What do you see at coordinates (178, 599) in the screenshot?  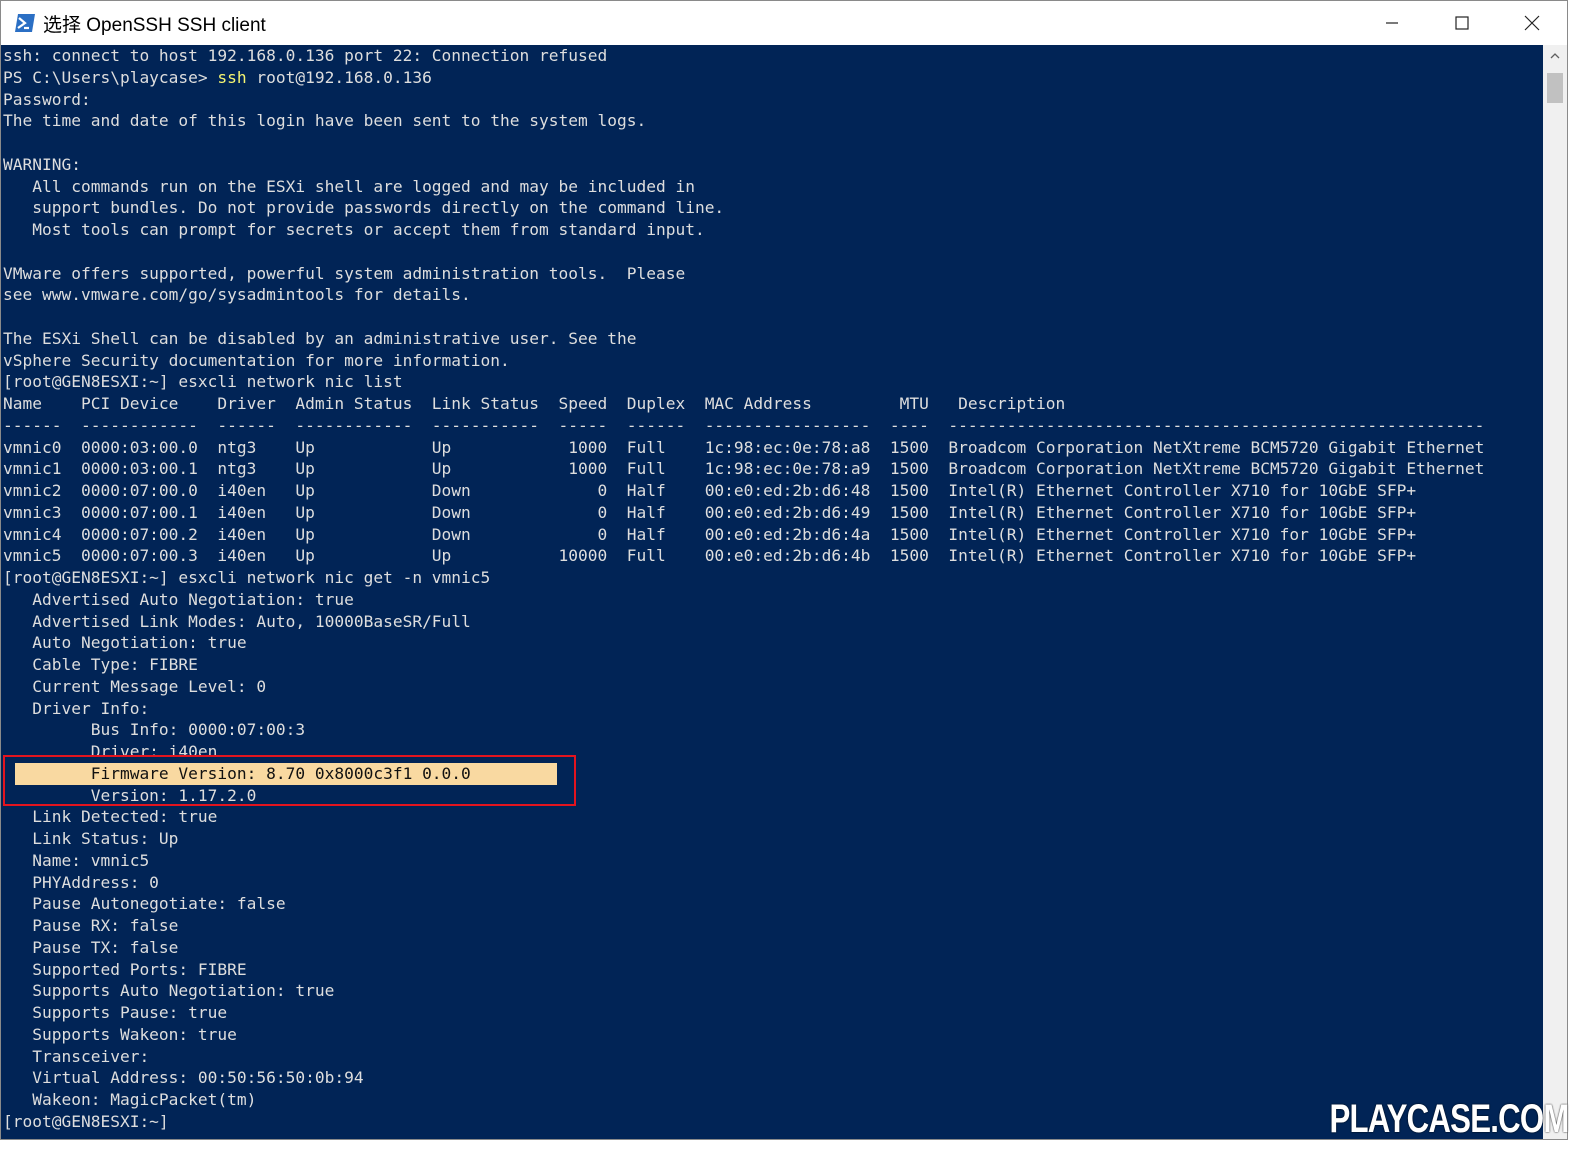 I see `console-line: Advertised Auto Negotiation: true` at bounding box center [178, 599].